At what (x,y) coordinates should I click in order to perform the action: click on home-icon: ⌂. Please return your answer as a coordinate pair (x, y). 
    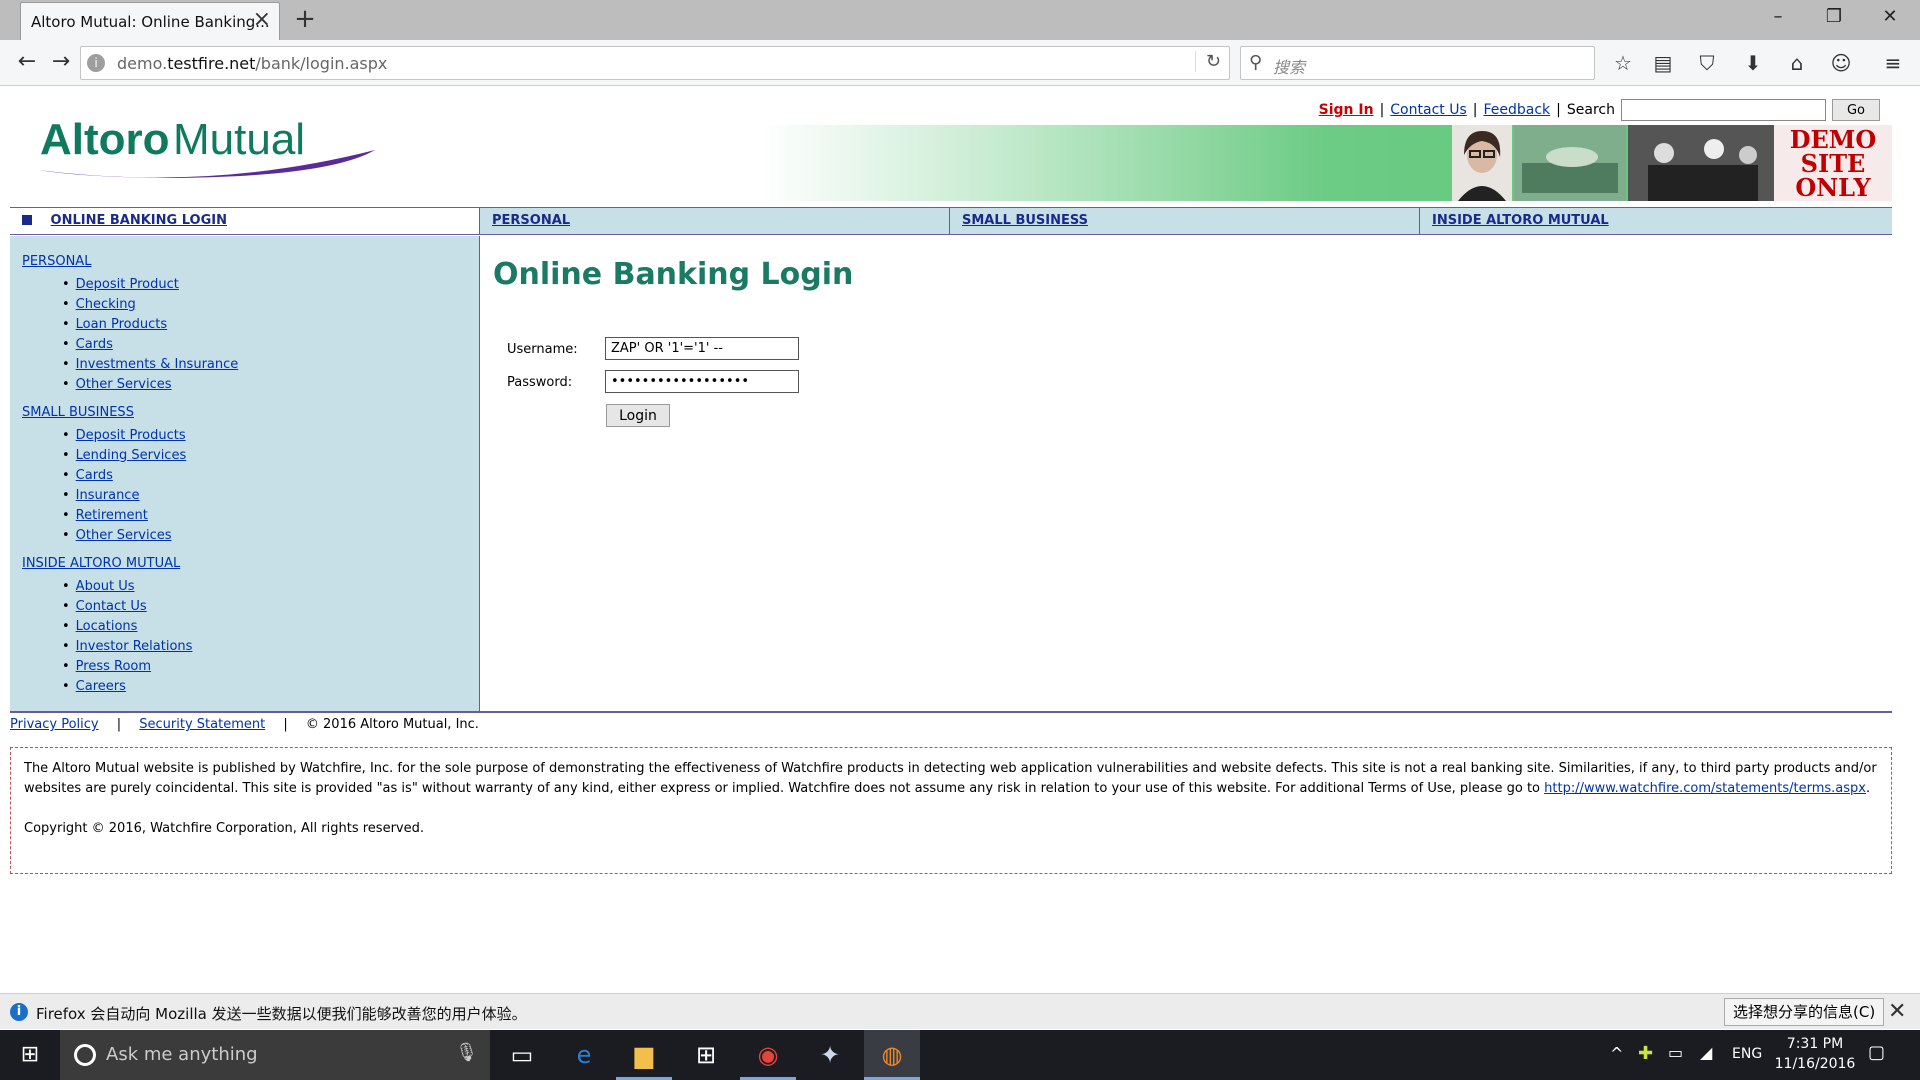
    Looking at the image, I should click on (1797, 63).